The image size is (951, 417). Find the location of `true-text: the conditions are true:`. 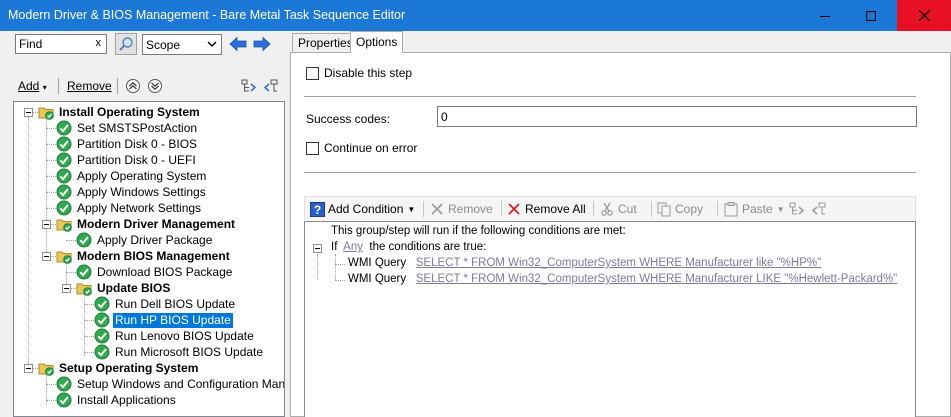

true-text: the conditions are true: is located at coordinates (428, 247).